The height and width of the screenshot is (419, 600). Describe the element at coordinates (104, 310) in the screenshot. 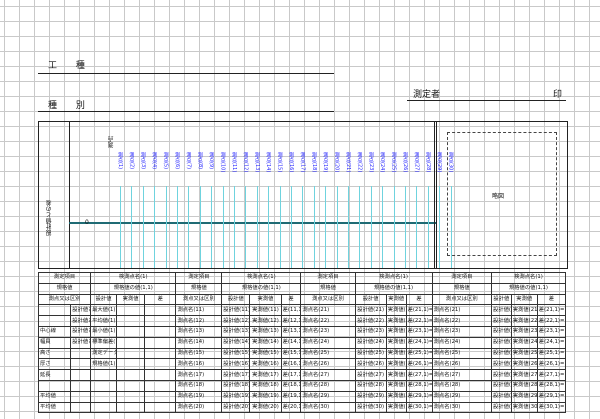

I see `summary-value: 最大値(1)=1` at that location.